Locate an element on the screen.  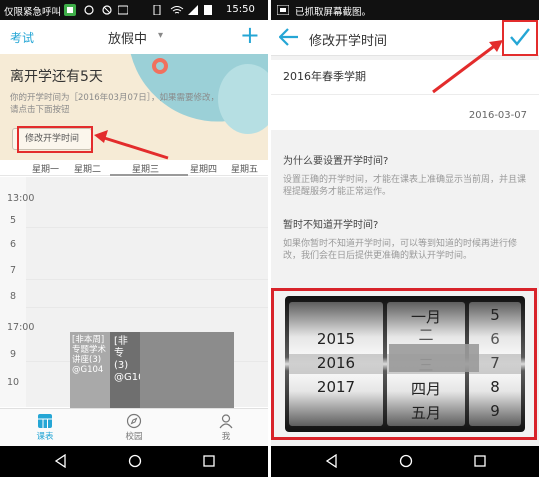
bottom-tab-bar: 课表 校园 我 is located at coordinates (134, 427).